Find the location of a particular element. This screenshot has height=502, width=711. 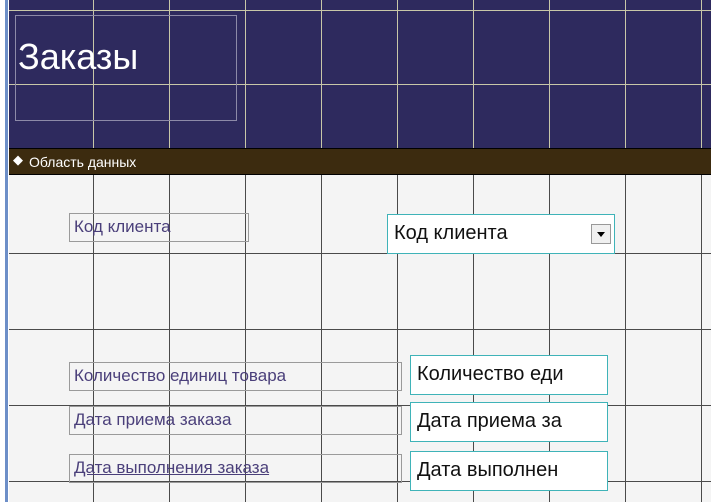

left-ruler is located at coordinates (4, 251).